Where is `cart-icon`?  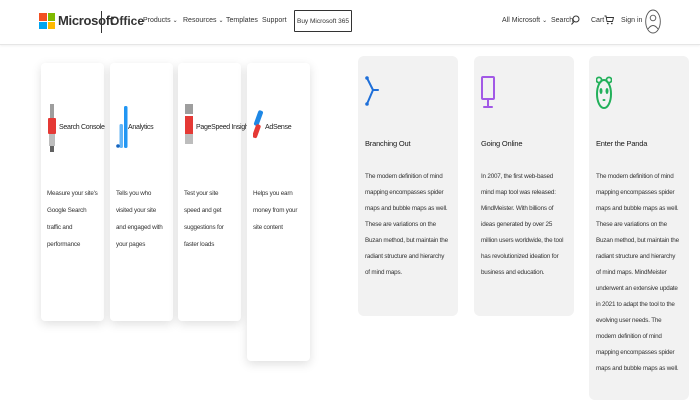
cart-icon is located at coordinates (609, 20).